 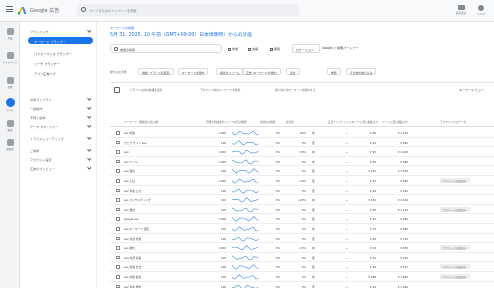 I want to click on refine-label: 絞り込む条件, so click(x=118, y=72).